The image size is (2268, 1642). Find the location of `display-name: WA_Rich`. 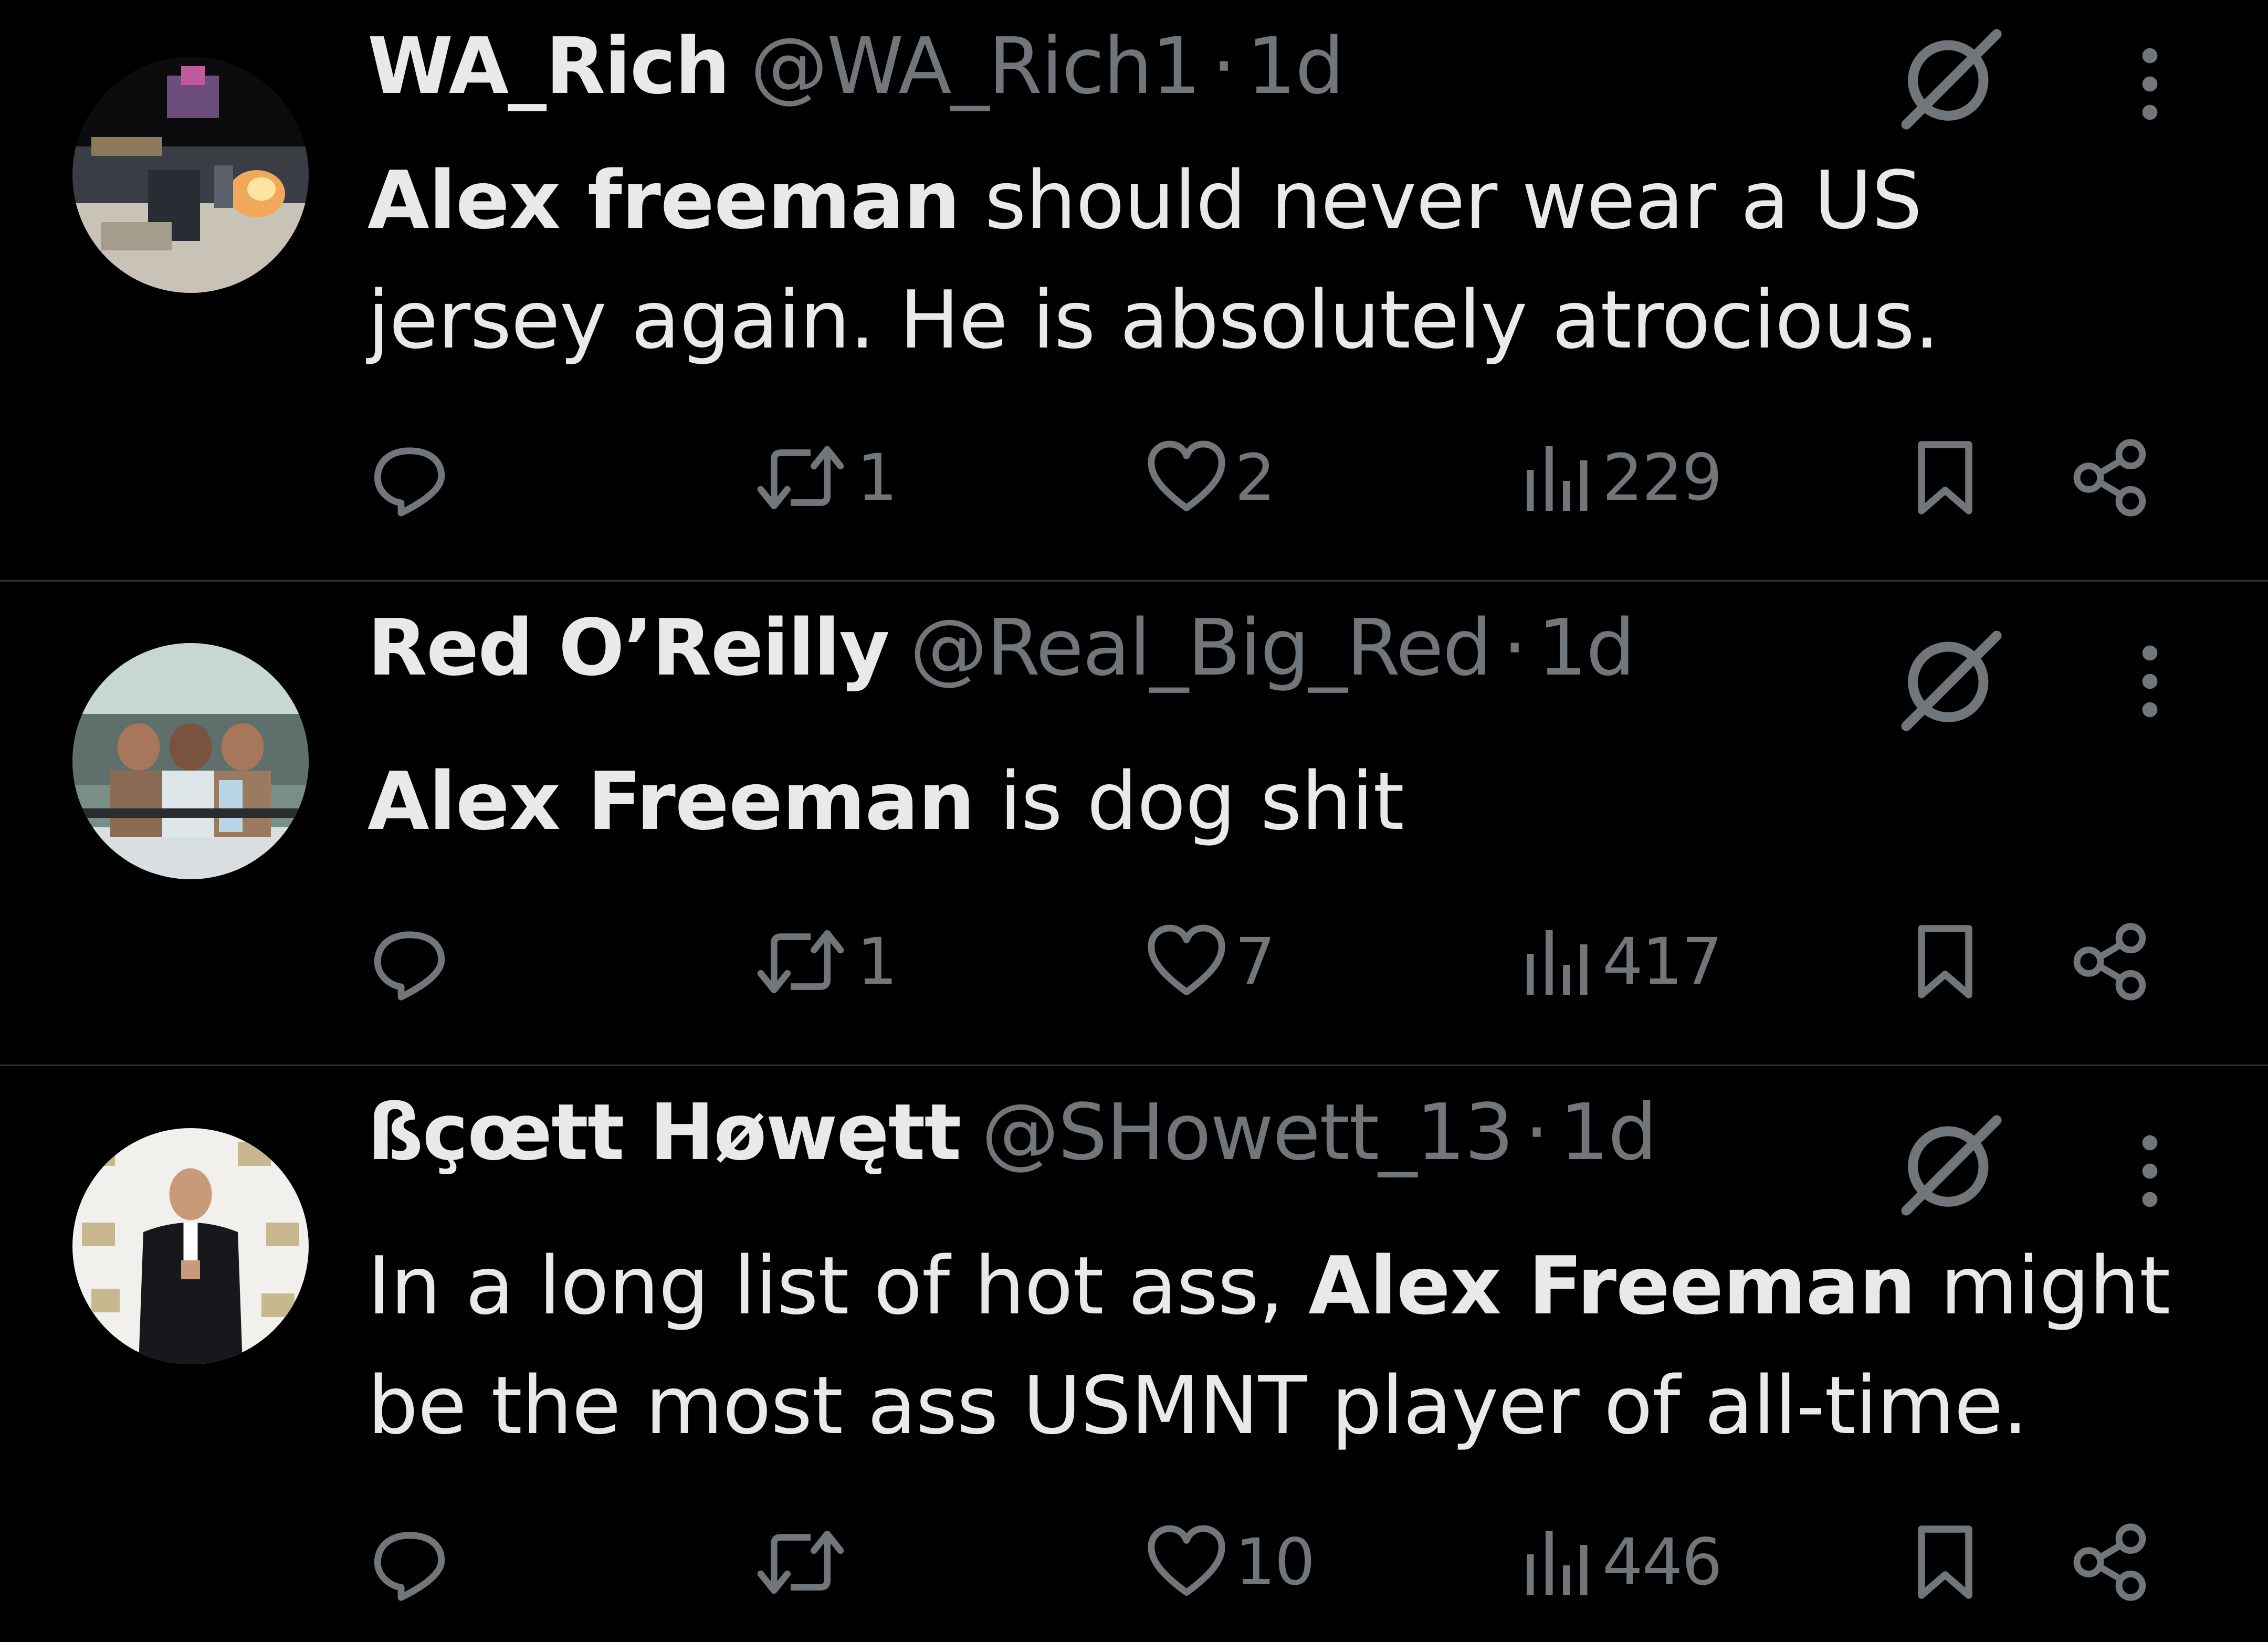

display-name: WA_Rich is located at coordinates (549, 66).